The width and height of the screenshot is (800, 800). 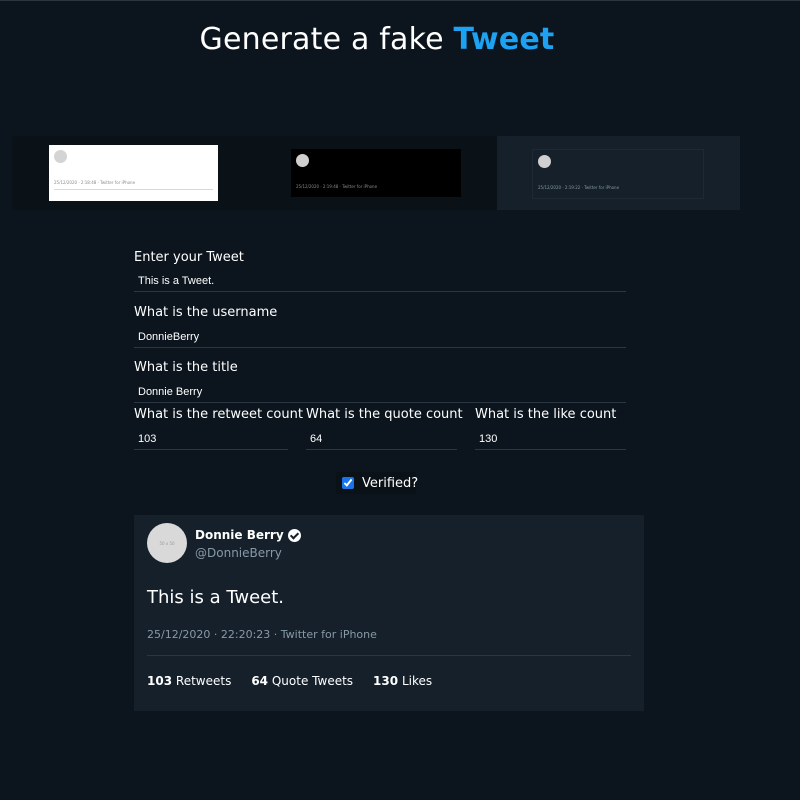 What do you see at coordinates (384, 414) in the screenshot?
I see `quote-count-label: What is the quote count` at bounding box center [384, 414].